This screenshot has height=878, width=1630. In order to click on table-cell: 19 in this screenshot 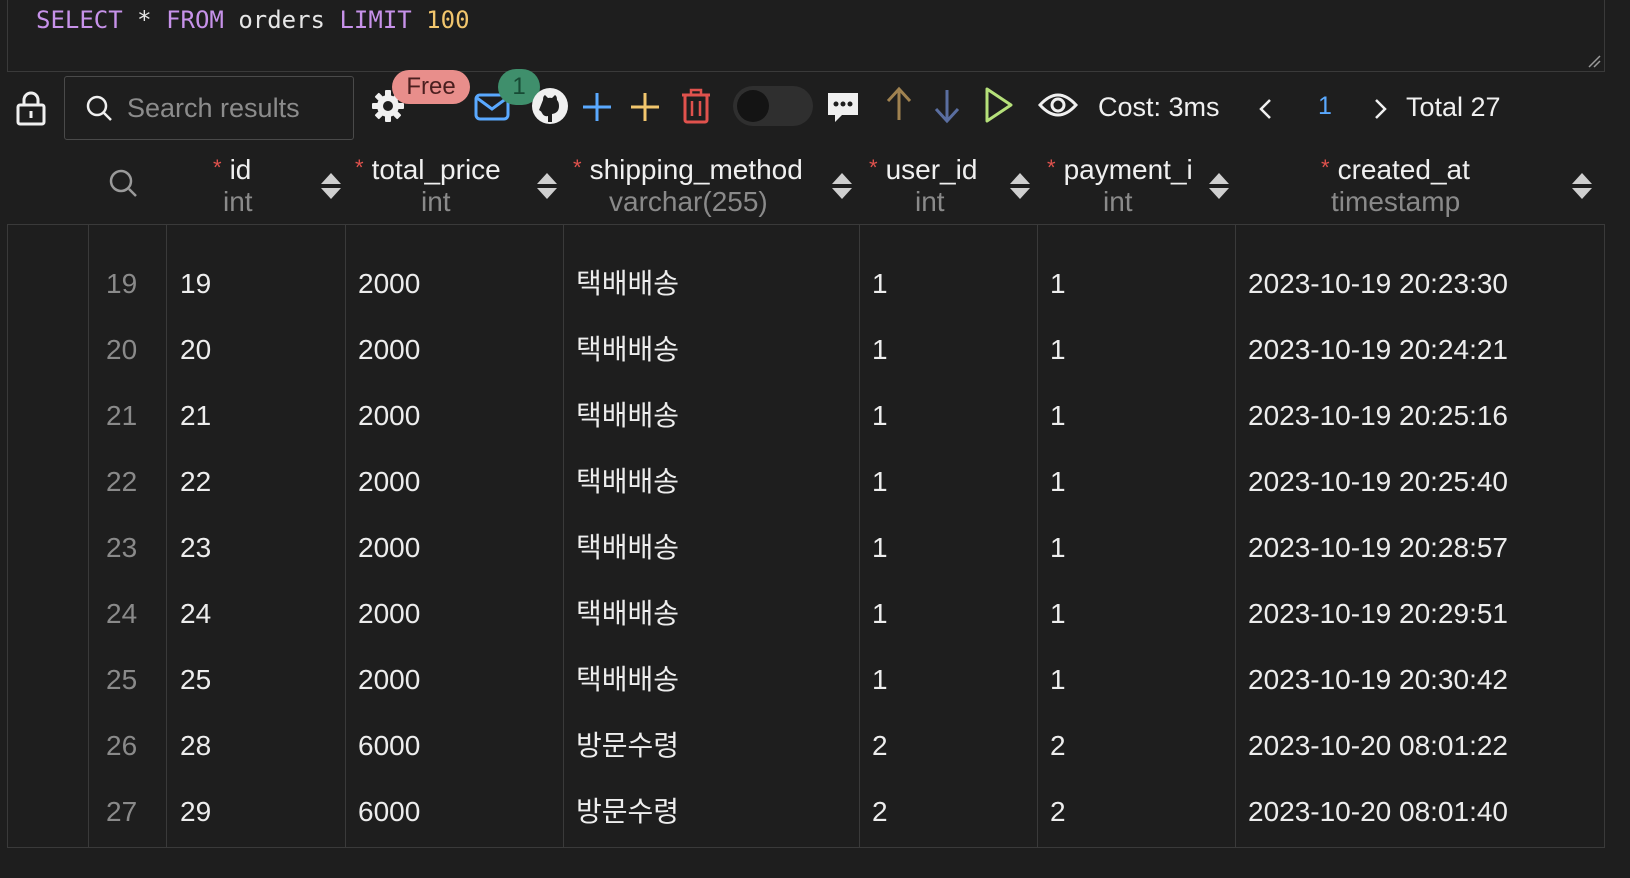, I will do `click(195, 284)`.